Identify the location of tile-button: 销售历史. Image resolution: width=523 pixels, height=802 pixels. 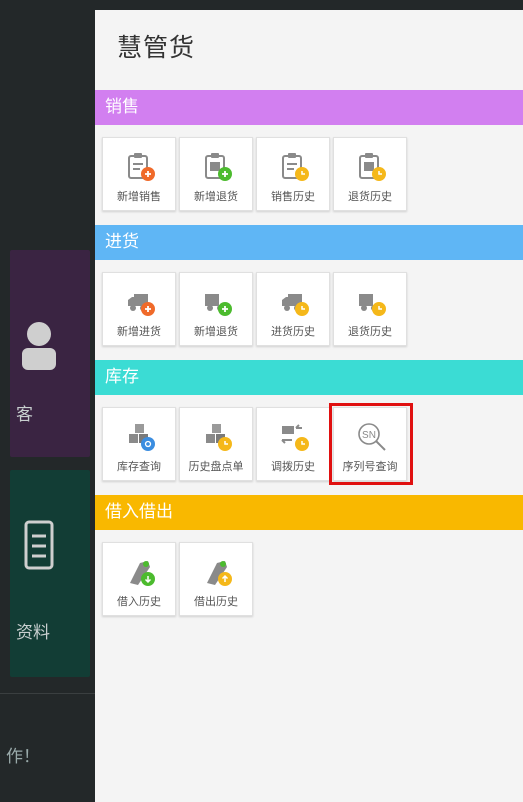
(293, 174).